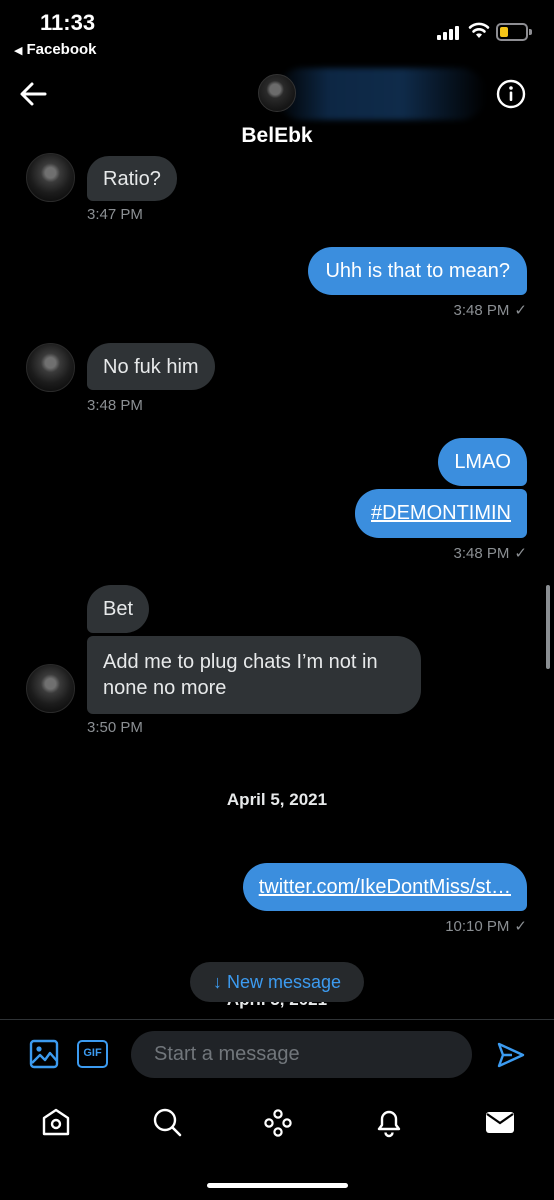 This screenshot has height=1200, width=554. Describe the element at coordinates (118, 609) in the screenshot. I see `message-bubble-incoming: Bet` at that location.